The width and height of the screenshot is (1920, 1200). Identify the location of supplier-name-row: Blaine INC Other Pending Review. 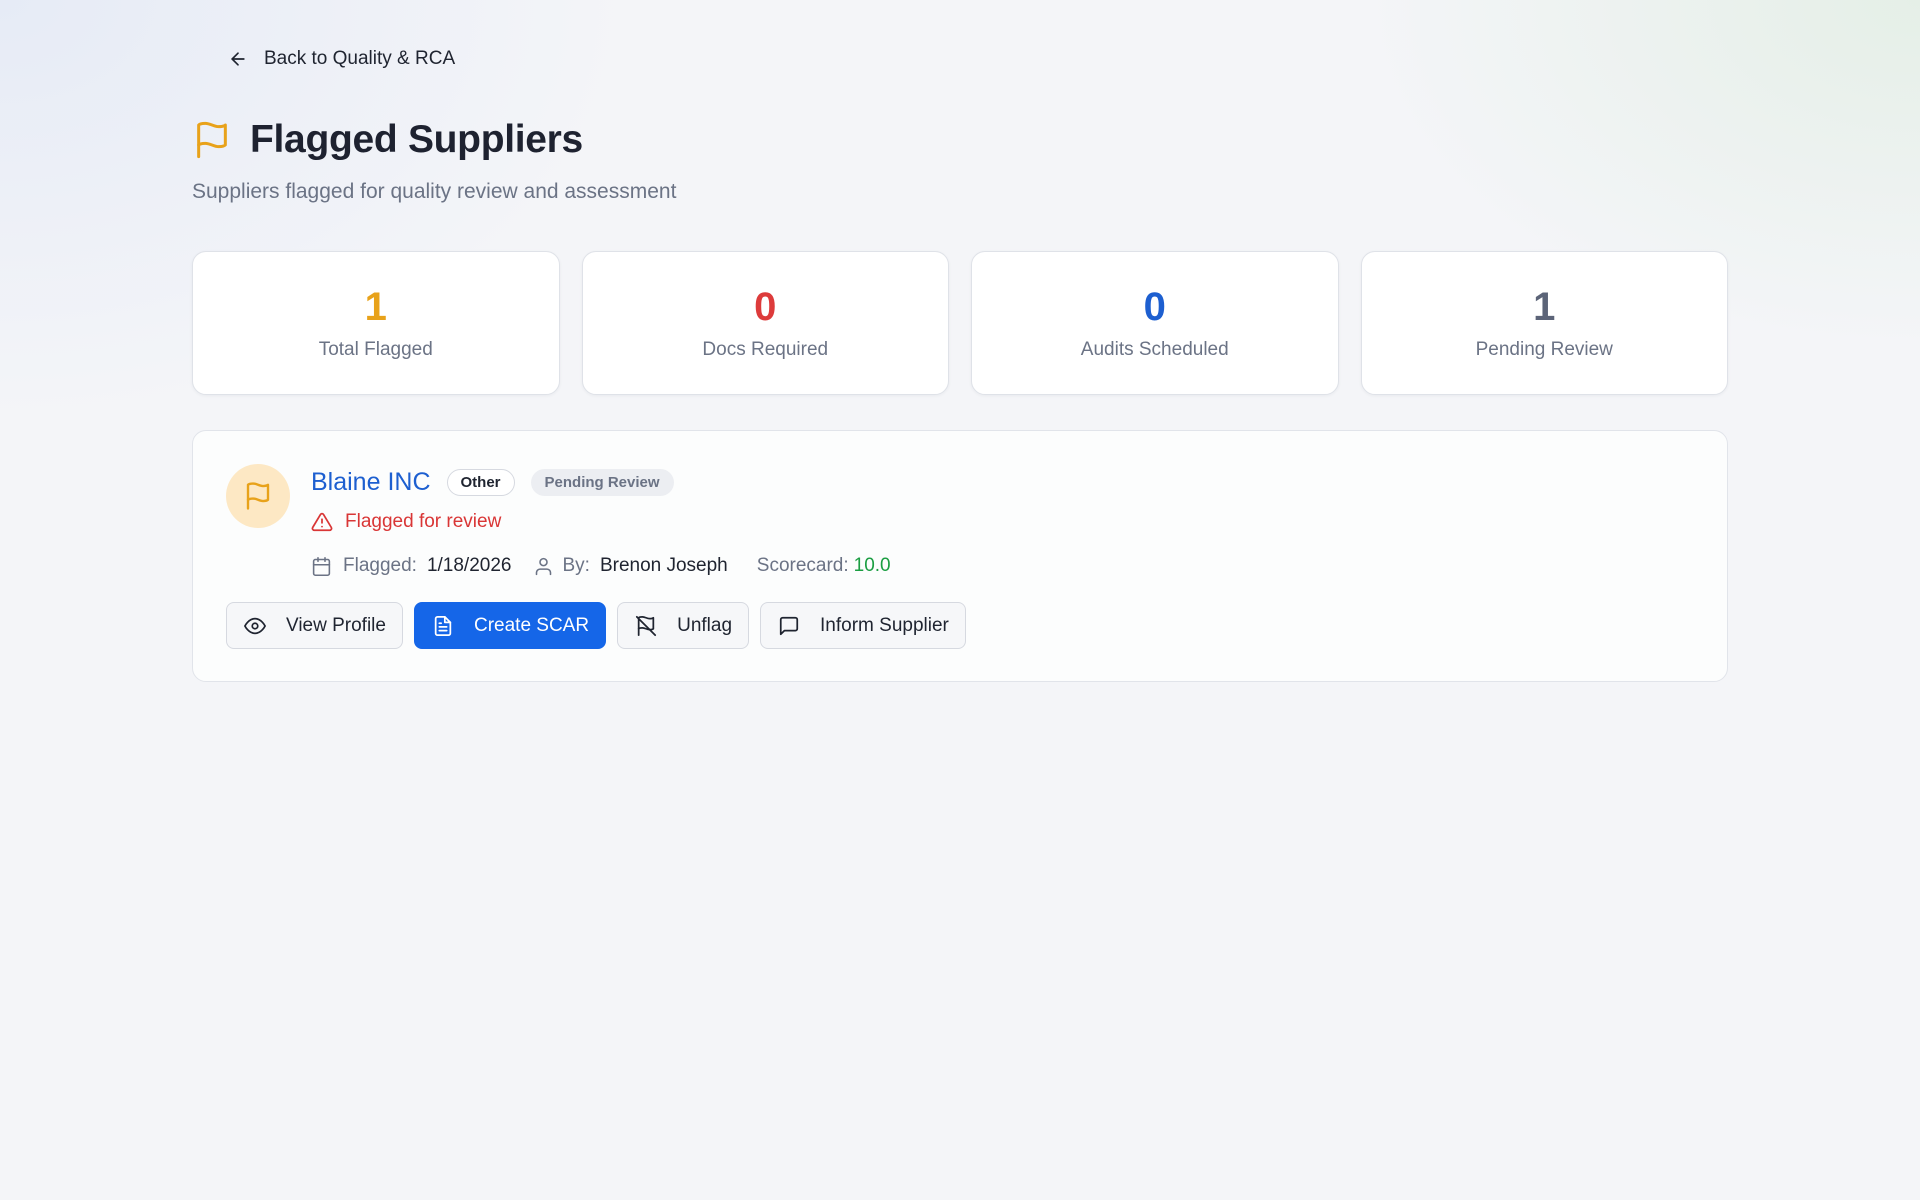
(492, 482).